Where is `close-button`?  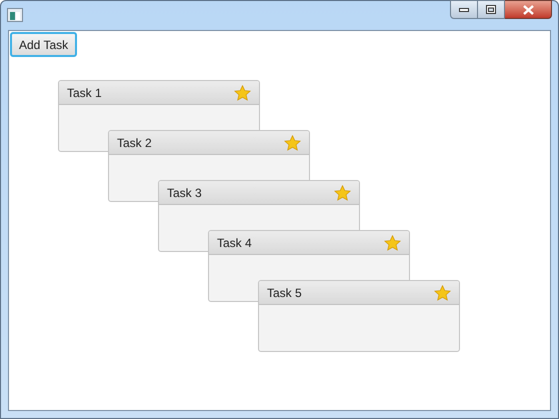
close-button is located at coordinates (528, 9).